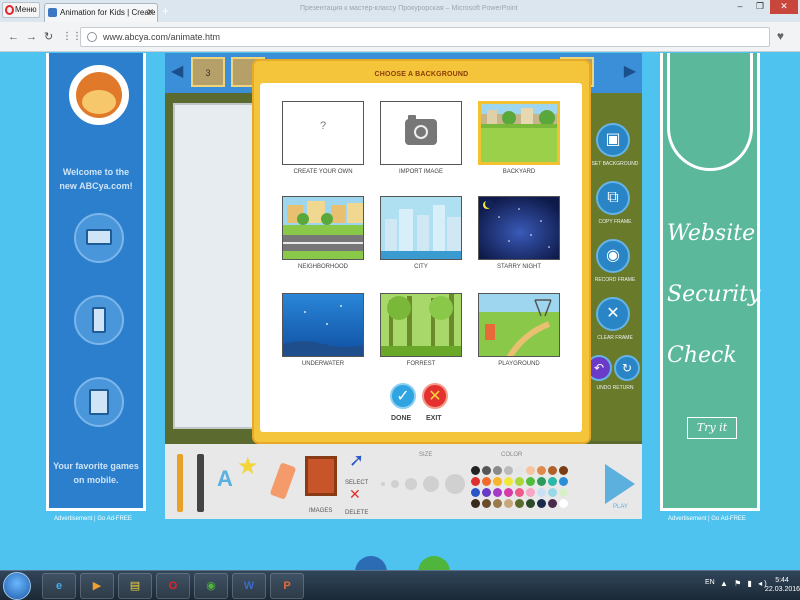  Describe the element at coordinates (620, 484) in the screenshot. I see `play-icon` at that location.